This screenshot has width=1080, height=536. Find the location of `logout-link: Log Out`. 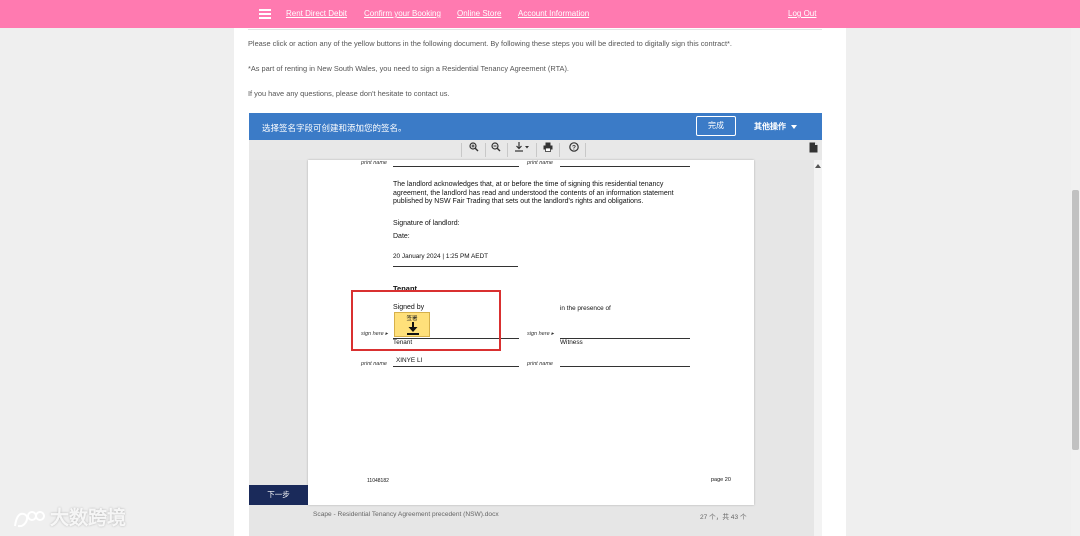

logout-link: Log Out is located at coordinates (802, 13).